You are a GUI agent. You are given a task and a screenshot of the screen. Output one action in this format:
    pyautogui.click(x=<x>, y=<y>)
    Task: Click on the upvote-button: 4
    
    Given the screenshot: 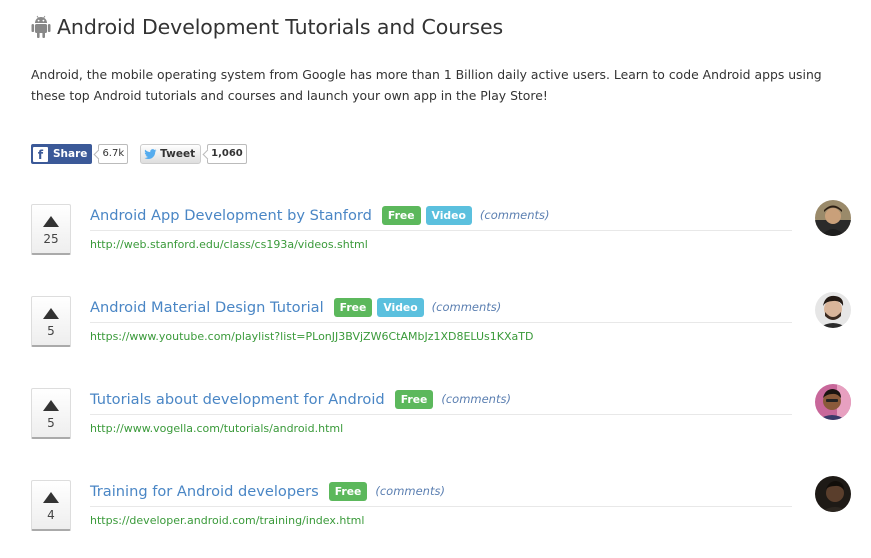 What is the action you would take?
    pyautogui.click(x=51, y=505)
    